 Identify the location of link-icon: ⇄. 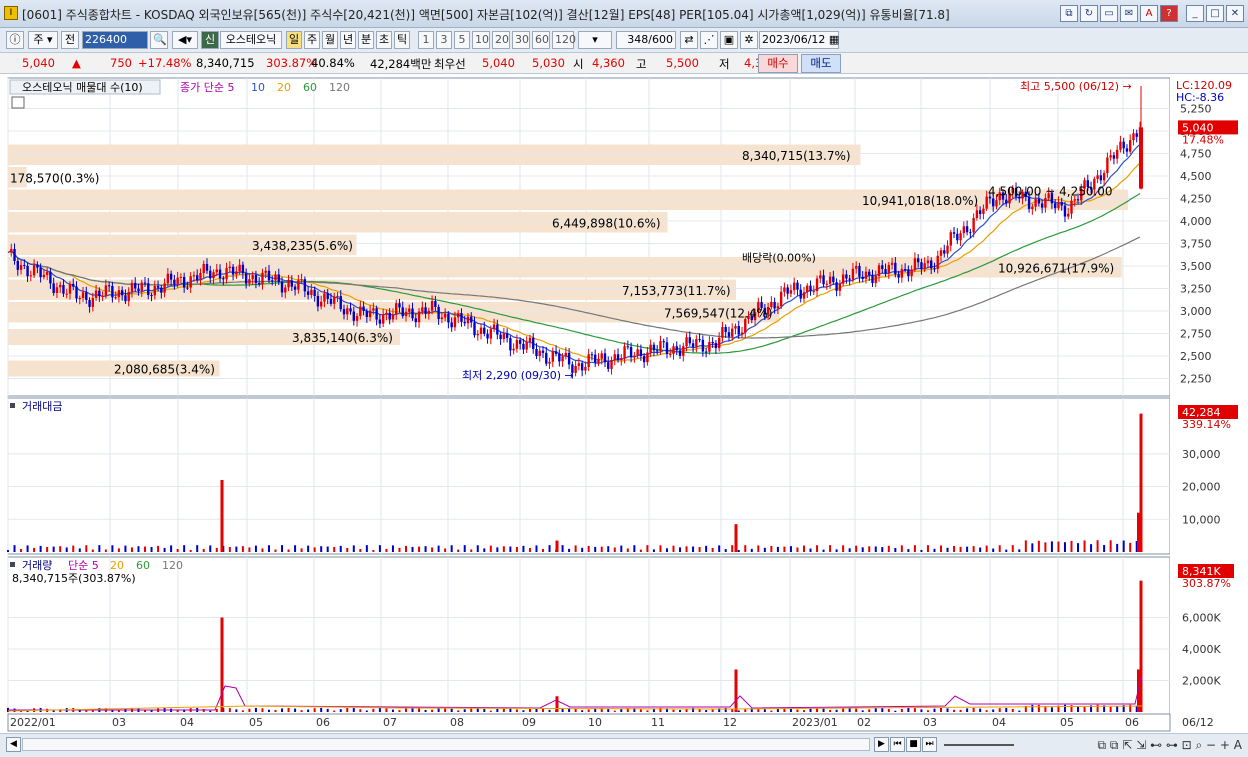
(689, 40).